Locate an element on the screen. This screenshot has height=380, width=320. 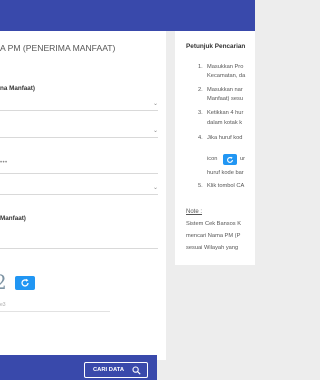
regency-select: ⌄ is located at coordinates (79, 131).